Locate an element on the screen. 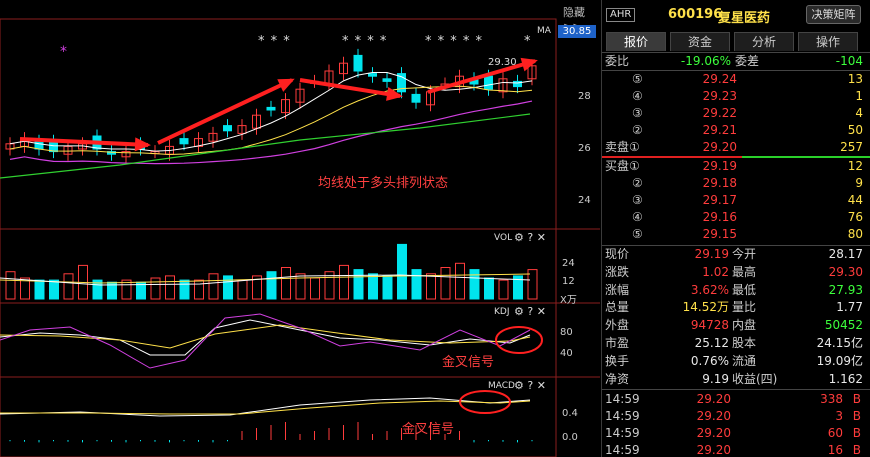  stat-row: 市盈 25.12 股本 24.15亿 is located at coordinates (736, 343).